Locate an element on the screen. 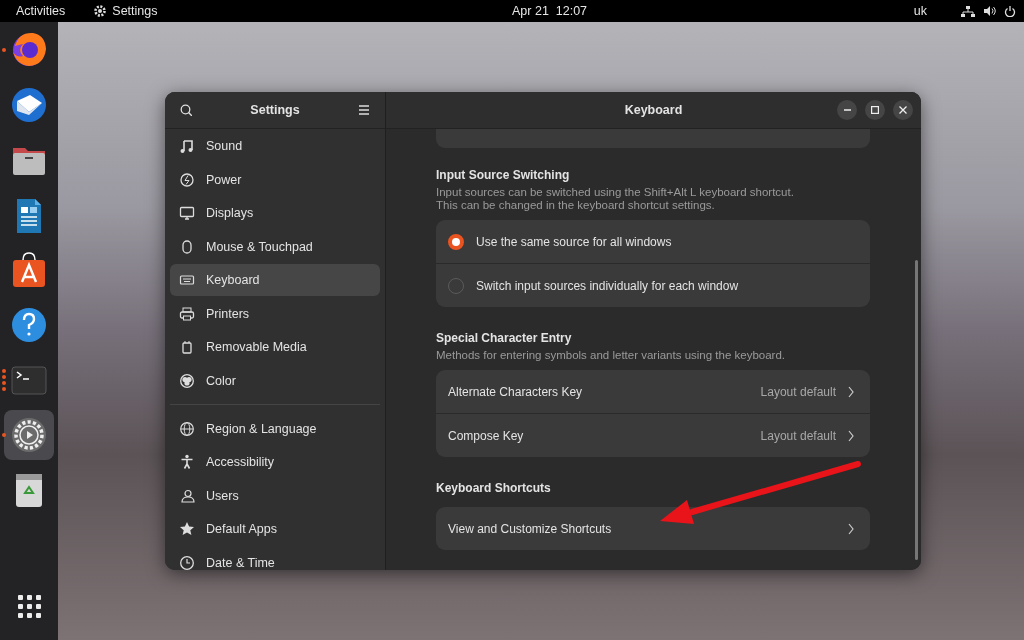 The width and height of the screenshot is (1024, 640). help-icon is located at coordinates (29, 325).